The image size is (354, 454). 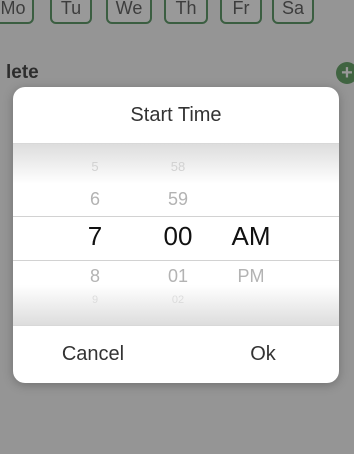 I want to click on ok-button: Ok, so click(x=263, y=354).